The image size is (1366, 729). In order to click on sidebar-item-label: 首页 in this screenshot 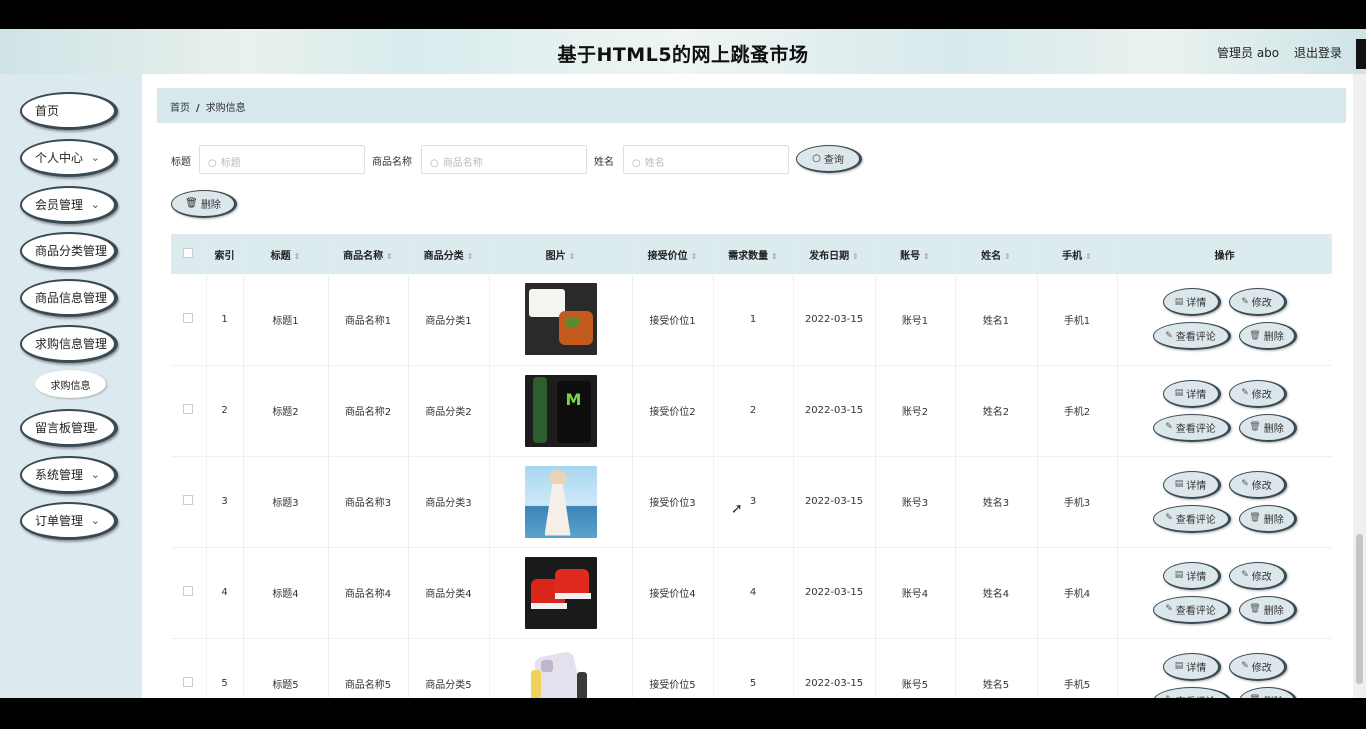, I will do `click(47, 111)`.